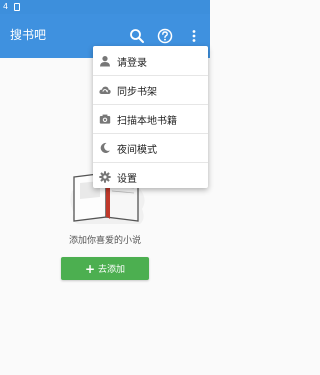 This screenshot has height=375, width=320. What do you see at coordinates (150, 61) in the screenshot?
I see `menu-item-login: 请登录` at bounding box center [150, 61].